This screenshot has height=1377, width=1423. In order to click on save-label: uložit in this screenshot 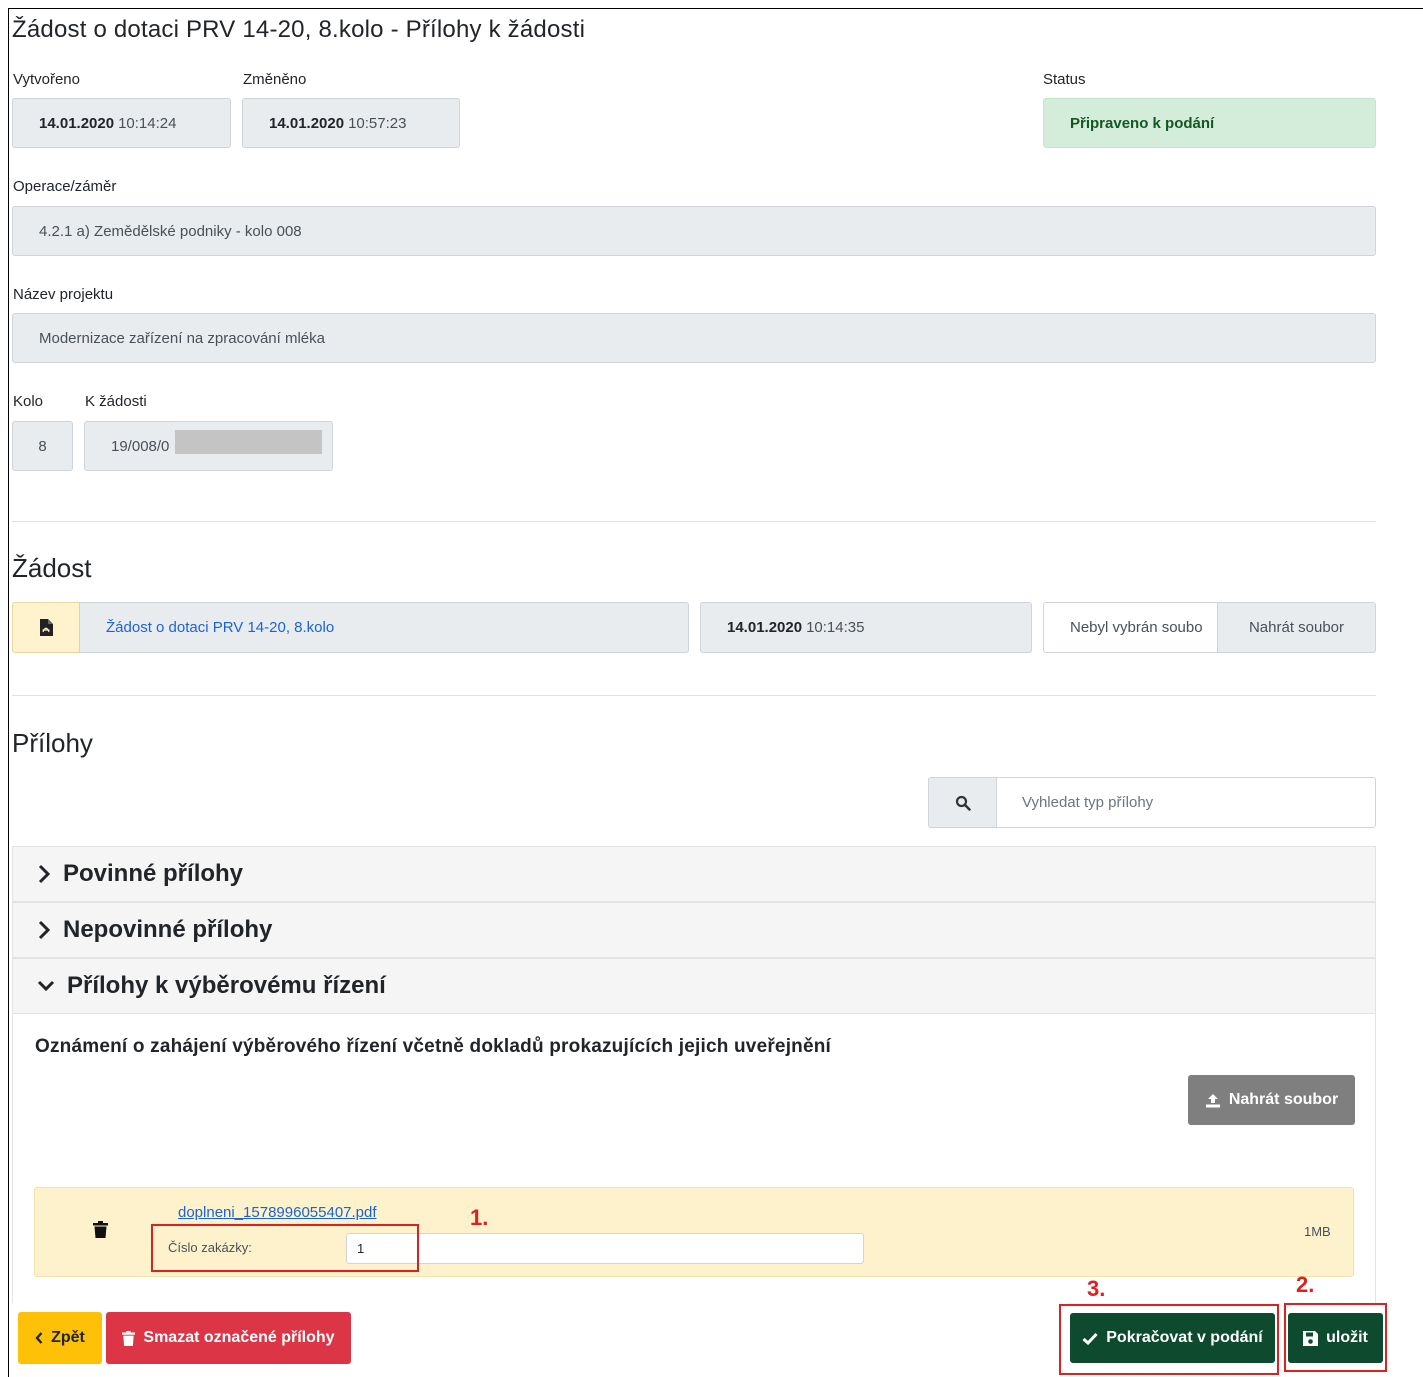, I will do `click(1347, 1337)`.